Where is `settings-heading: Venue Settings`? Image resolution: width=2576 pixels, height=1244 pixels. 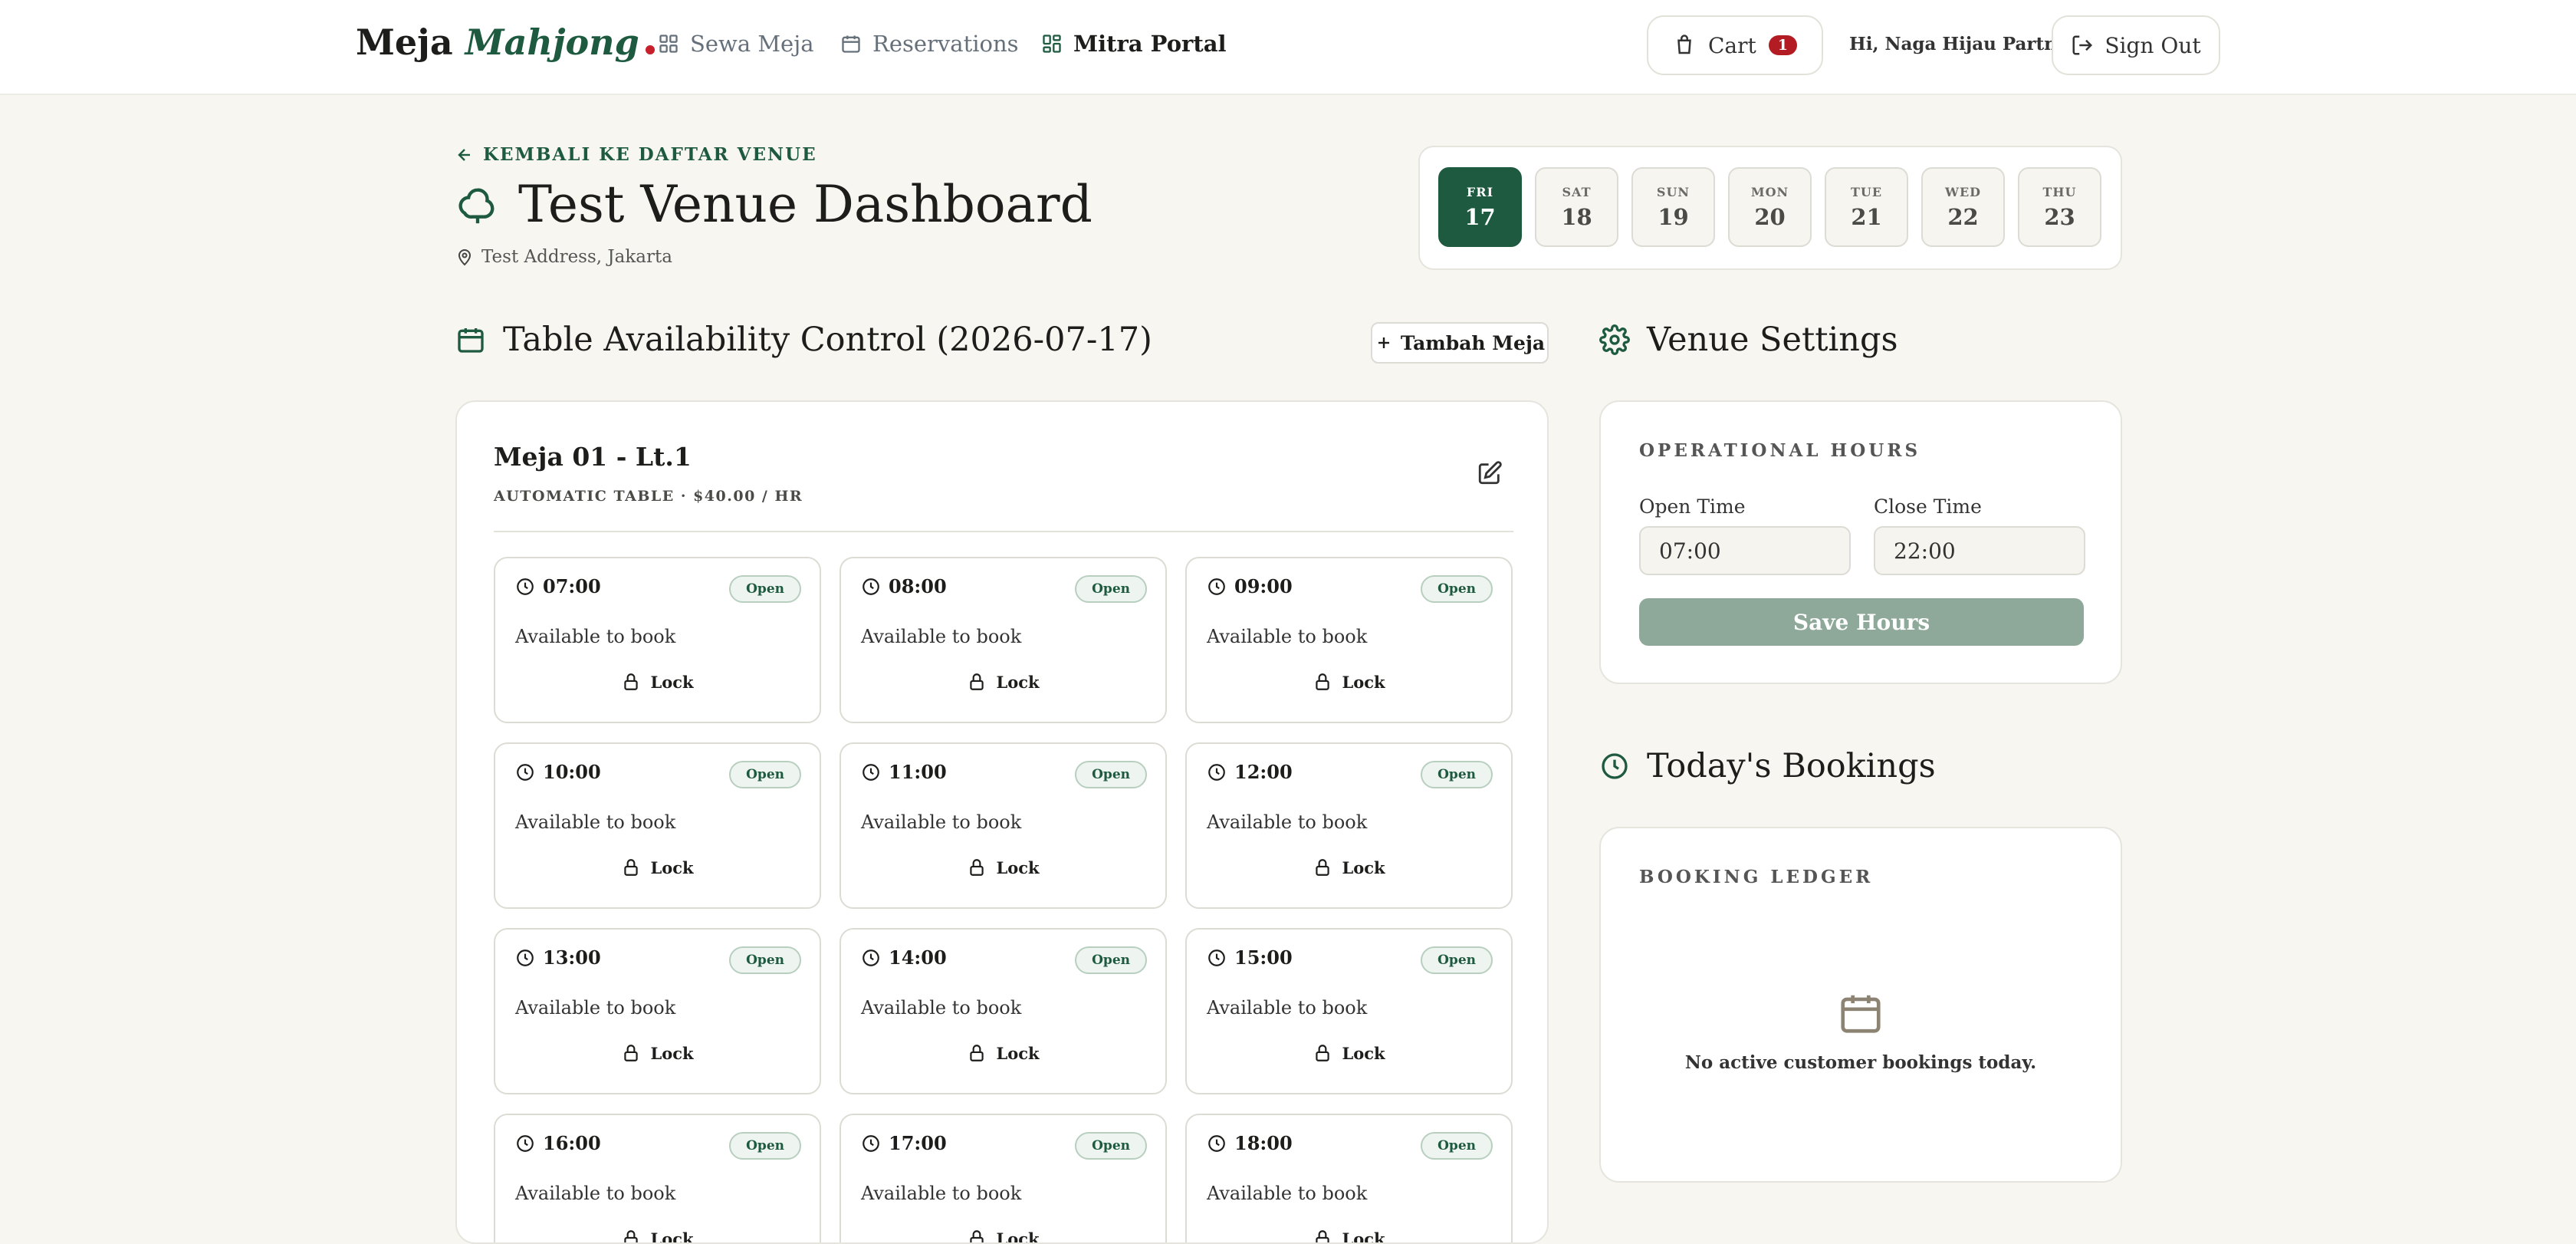
settings-heading: Venue Settings is located at coordinates (1749, 340).